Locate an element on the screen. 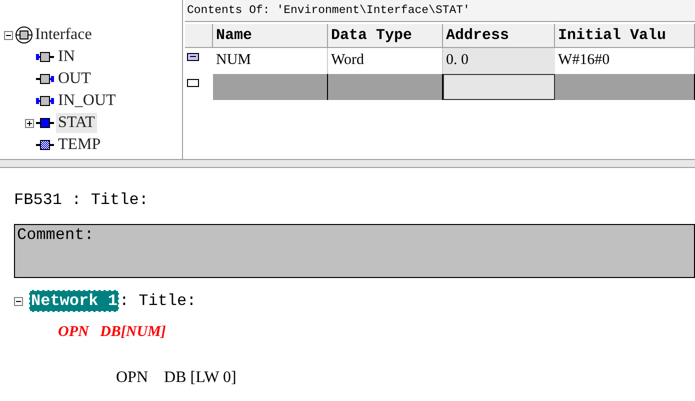  statement: OPN DB [LW 0] is located at coordinates (176, 378).